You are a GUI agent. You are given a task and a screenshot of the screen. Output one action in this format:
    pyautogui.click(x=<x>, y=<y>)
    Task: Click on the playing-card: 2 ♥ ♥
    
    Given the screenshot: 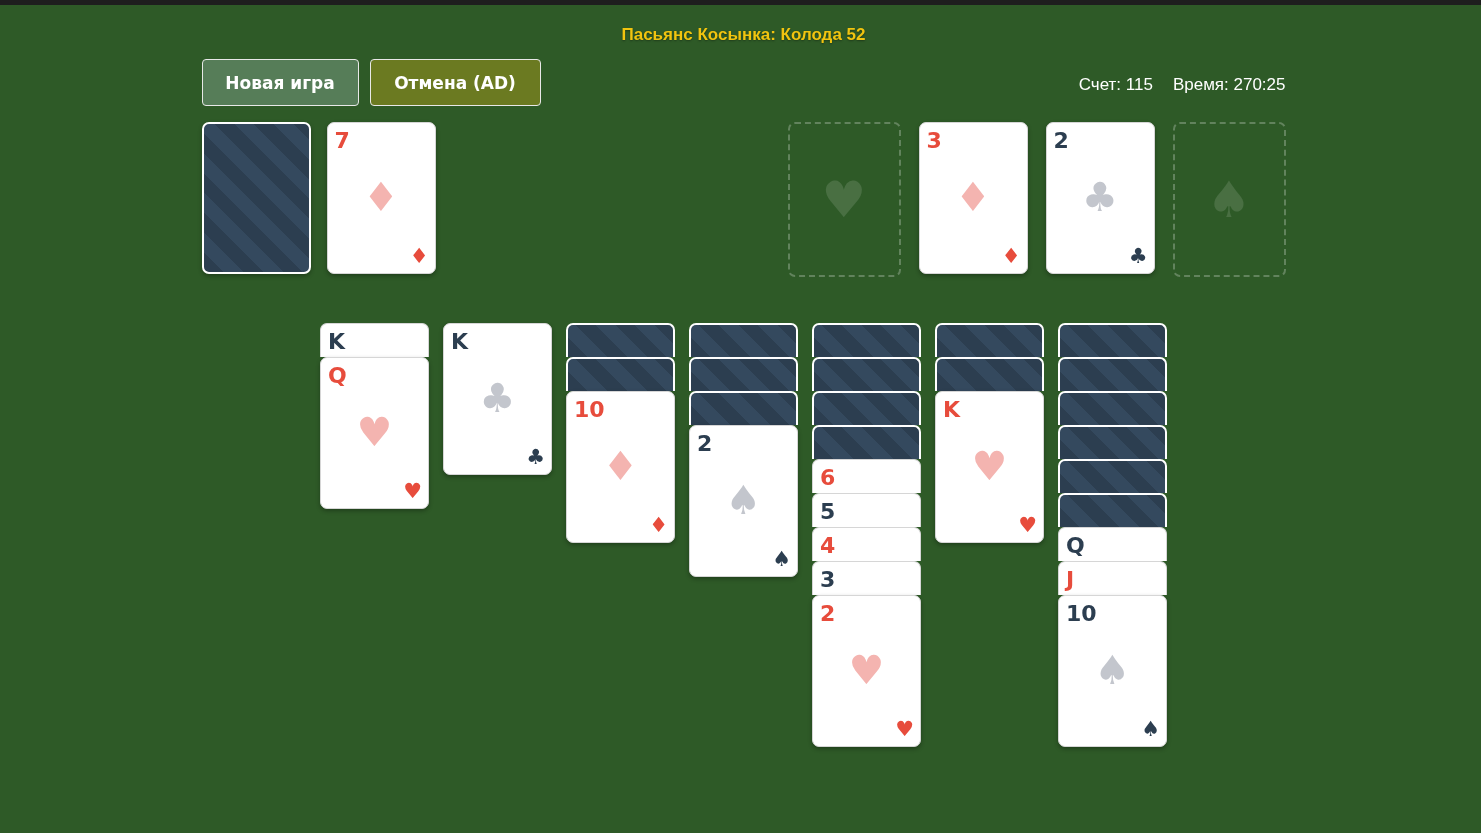 What is the action you would take?
    pyautogui.click(x=866, y=671)
    